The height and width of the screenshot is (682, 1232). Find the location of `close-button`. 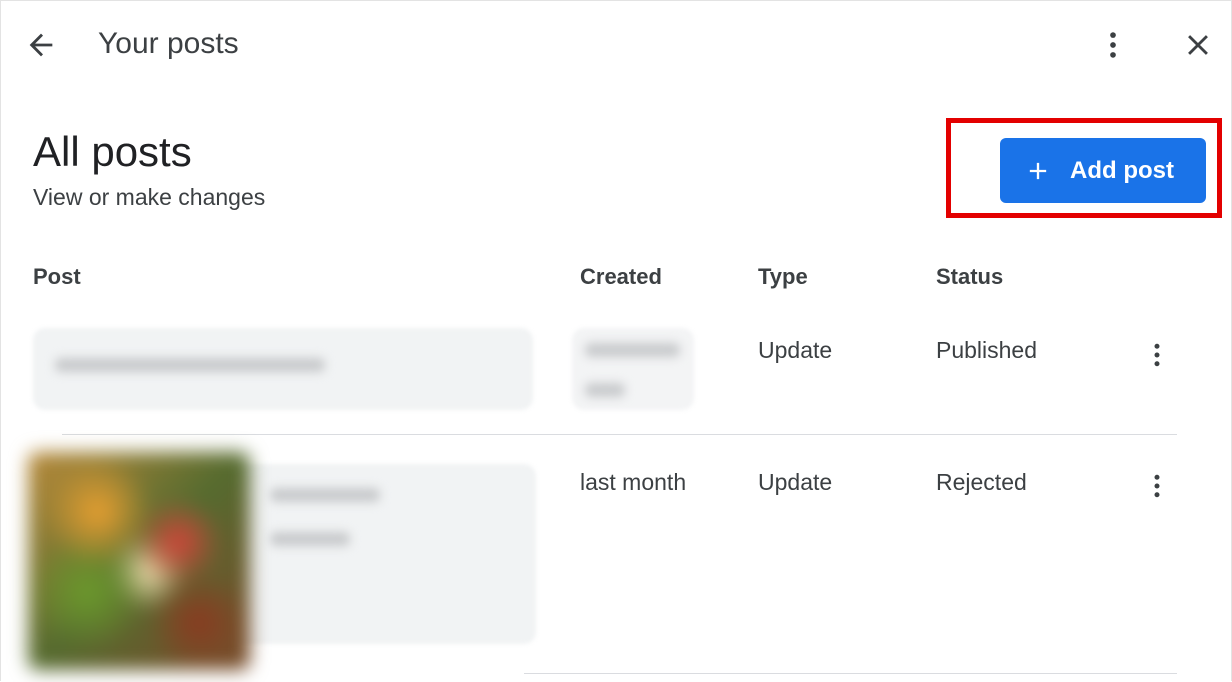

close-button is located at coordinates (1198, 45).